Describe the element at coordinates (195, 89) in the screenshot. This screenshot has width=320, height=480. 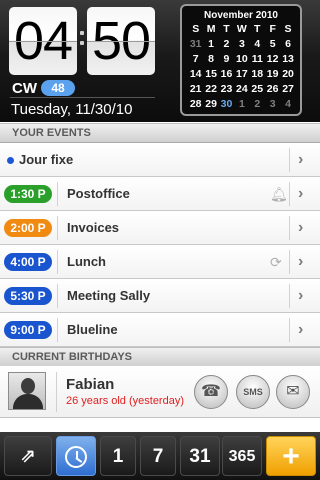
I see `calendar-day: 21` at that location.